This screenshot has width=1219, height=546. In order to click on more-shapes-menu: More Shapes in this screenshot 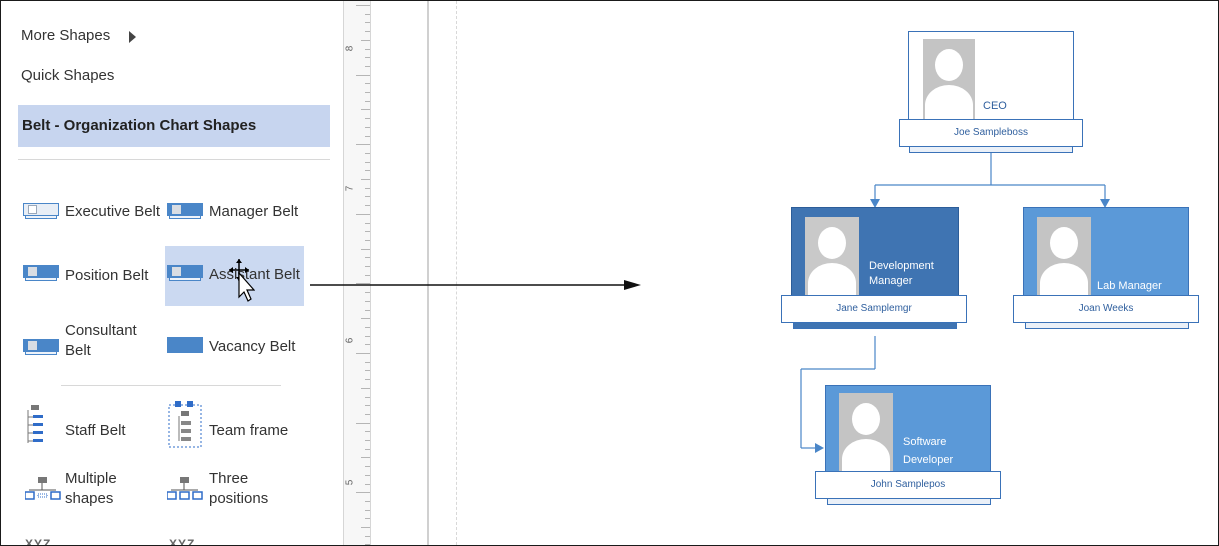, I will do `click(65, 35)`.